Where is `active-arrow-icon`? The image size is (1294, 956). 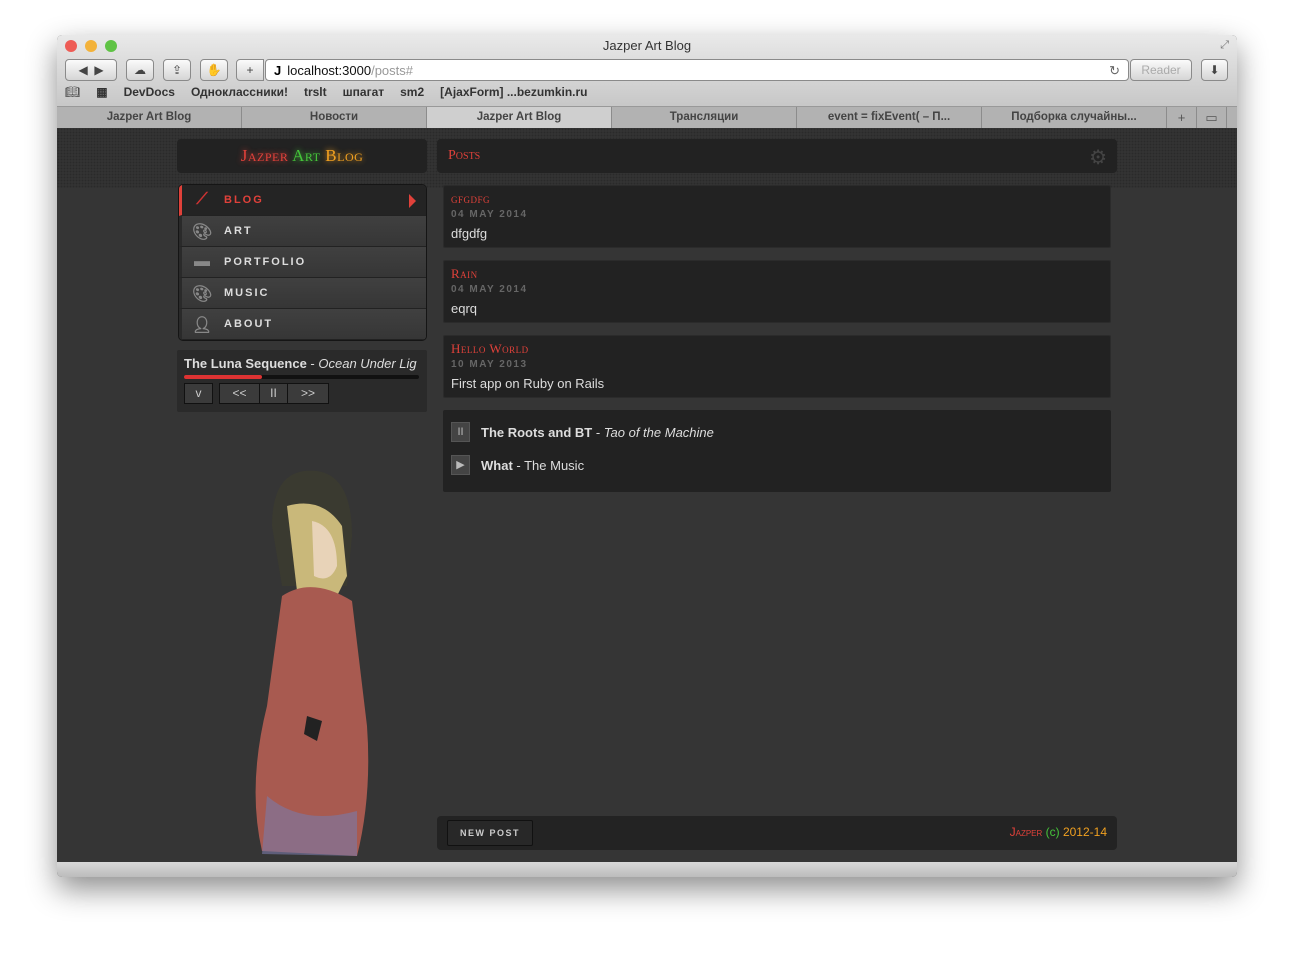
active-arrow-icon is located at coordinates (412, 201).